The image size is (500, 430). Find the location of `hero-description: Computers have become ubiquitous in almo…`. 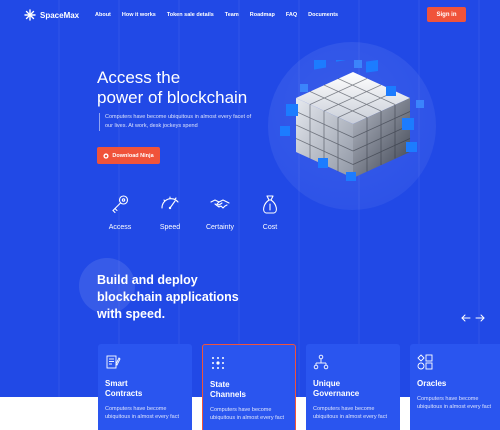

hero-description: Computers have become ubiquitous in almo… is located at coordinates (179, 122).